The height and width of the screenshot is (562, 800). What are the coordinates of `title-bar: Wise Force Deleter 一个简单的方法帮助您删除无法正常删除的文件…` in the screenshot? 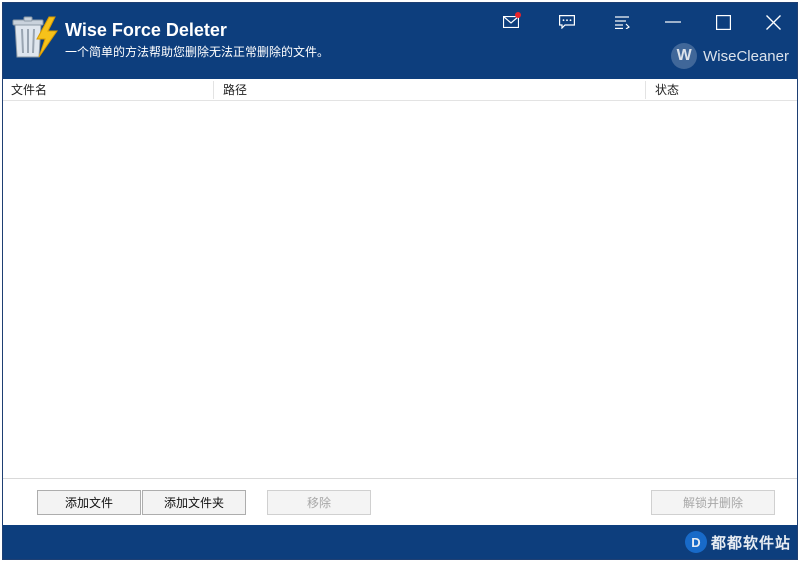 It's located at (400, 41).